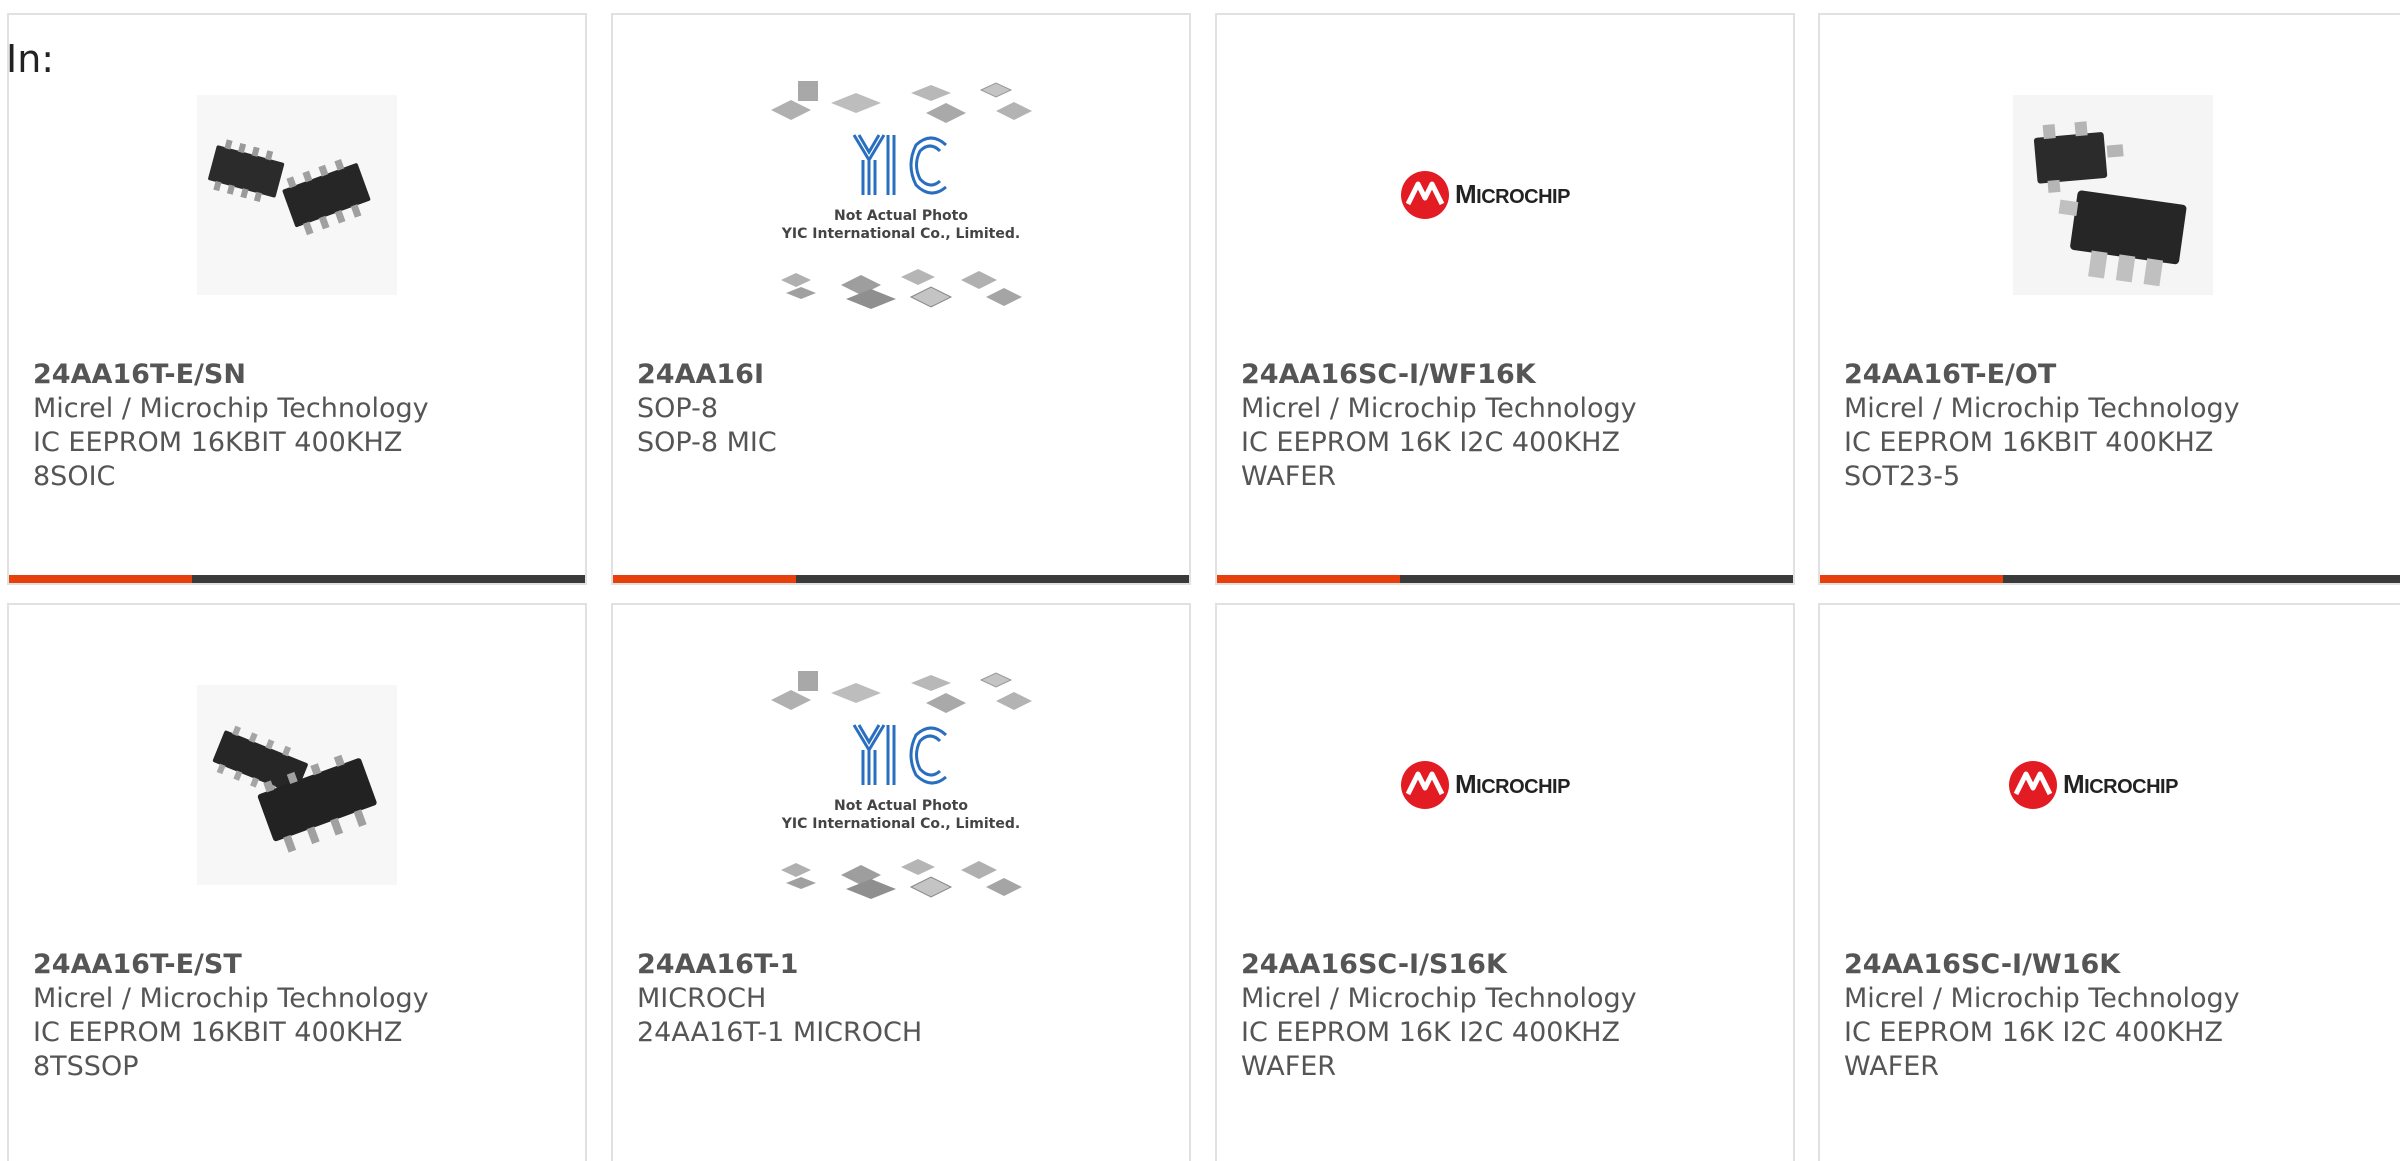 The image size is (2400, 1161). I want to click on part-number: 24AA16SC-I/S16K, so click(1512, 965).